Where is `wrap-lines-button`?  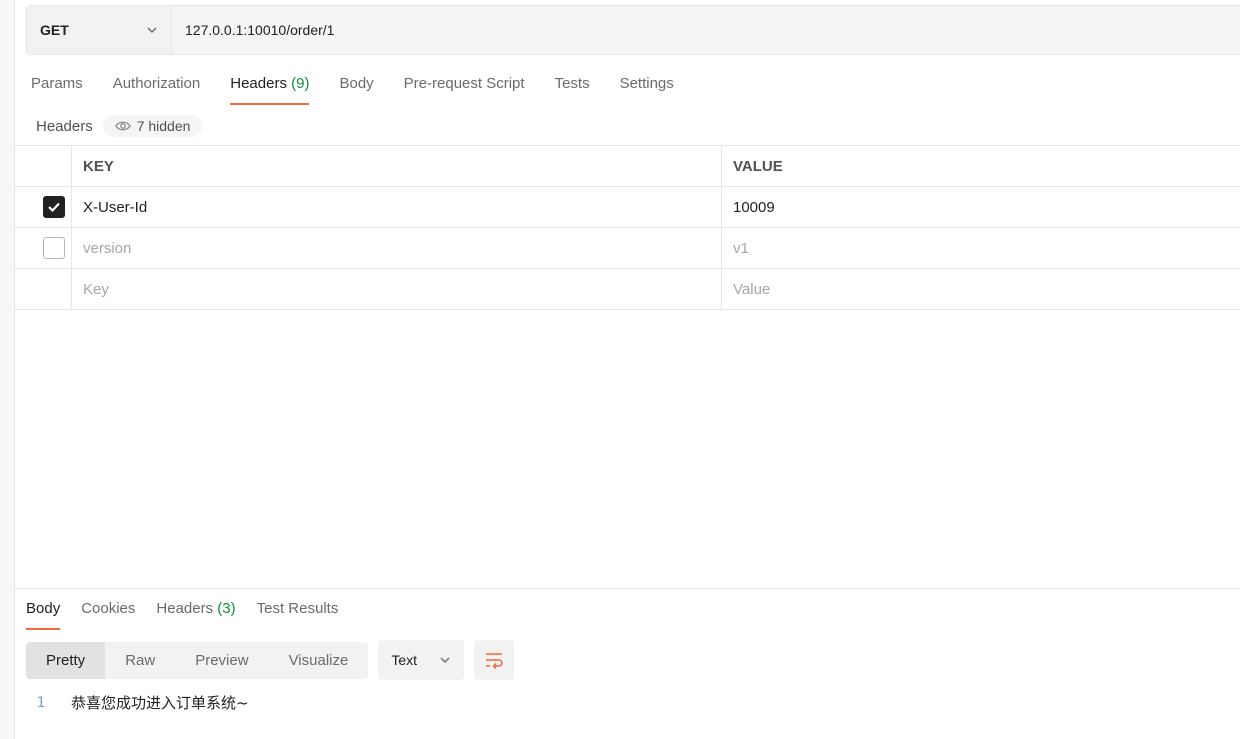
wrap-lines-button is located at coordinates (494, 660).